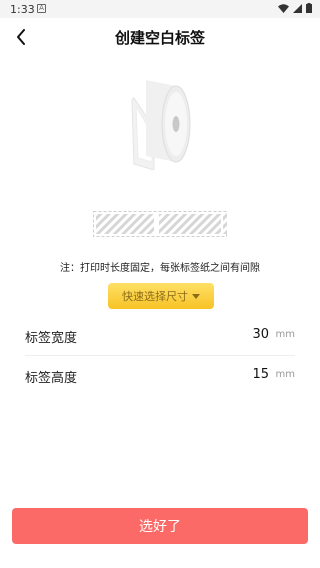 This screenshot has width=320, height=568. What do you see at coordinates (22, 9) in the screenshot?
I see `status-time: 1:33` at bounding box center [22, 9].